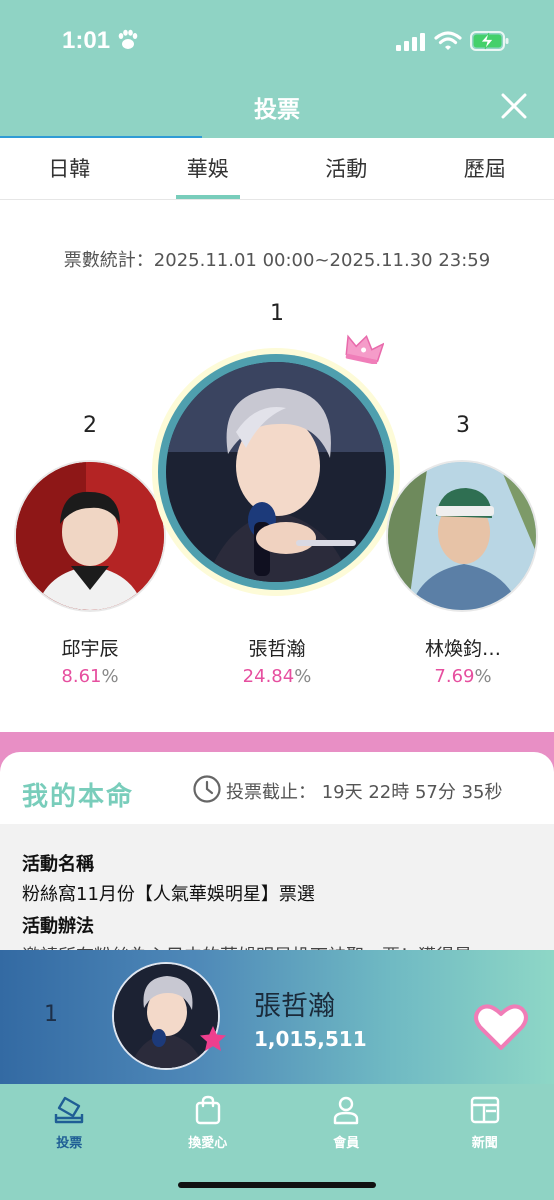  I want to click on candidate-2-percent: 8.61%, so click(90, 676).